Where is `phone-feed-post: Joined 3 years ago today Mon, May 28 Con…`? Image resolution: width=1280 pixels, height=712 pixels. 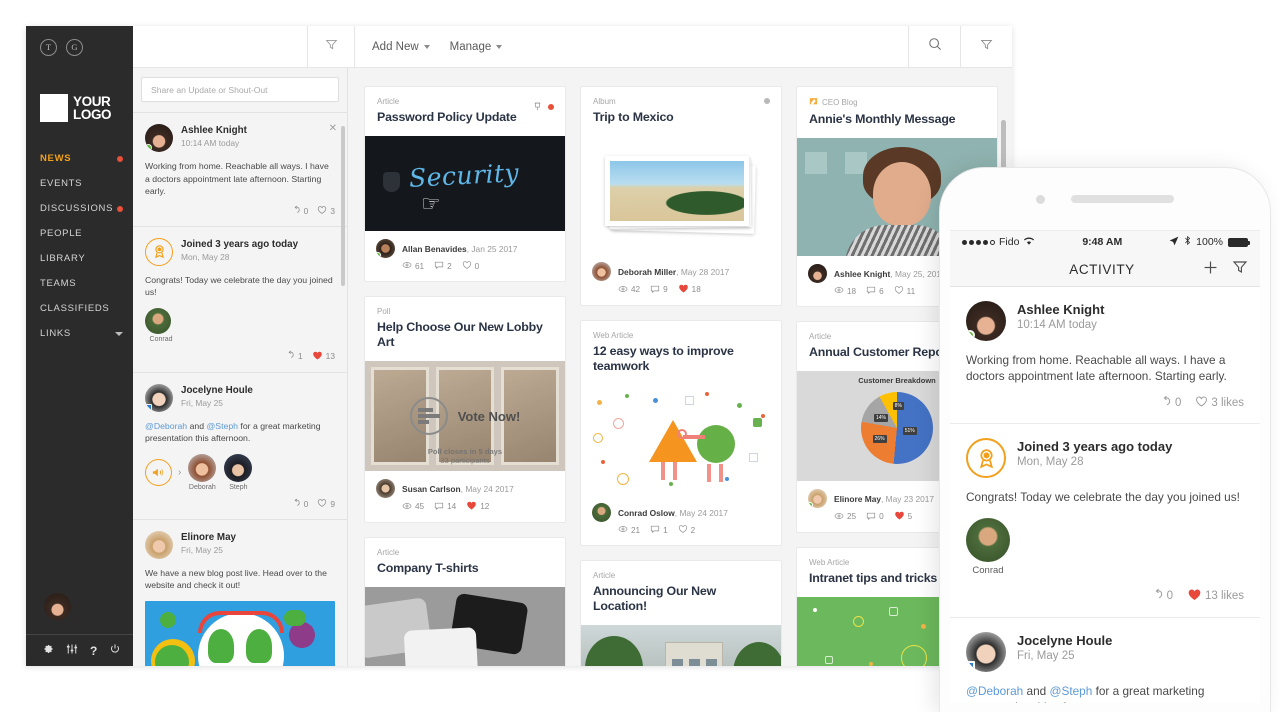 phone-feed-post: Joined 3 years ago today Mon, May 28 Con… is located at coordinates (1105, 521).